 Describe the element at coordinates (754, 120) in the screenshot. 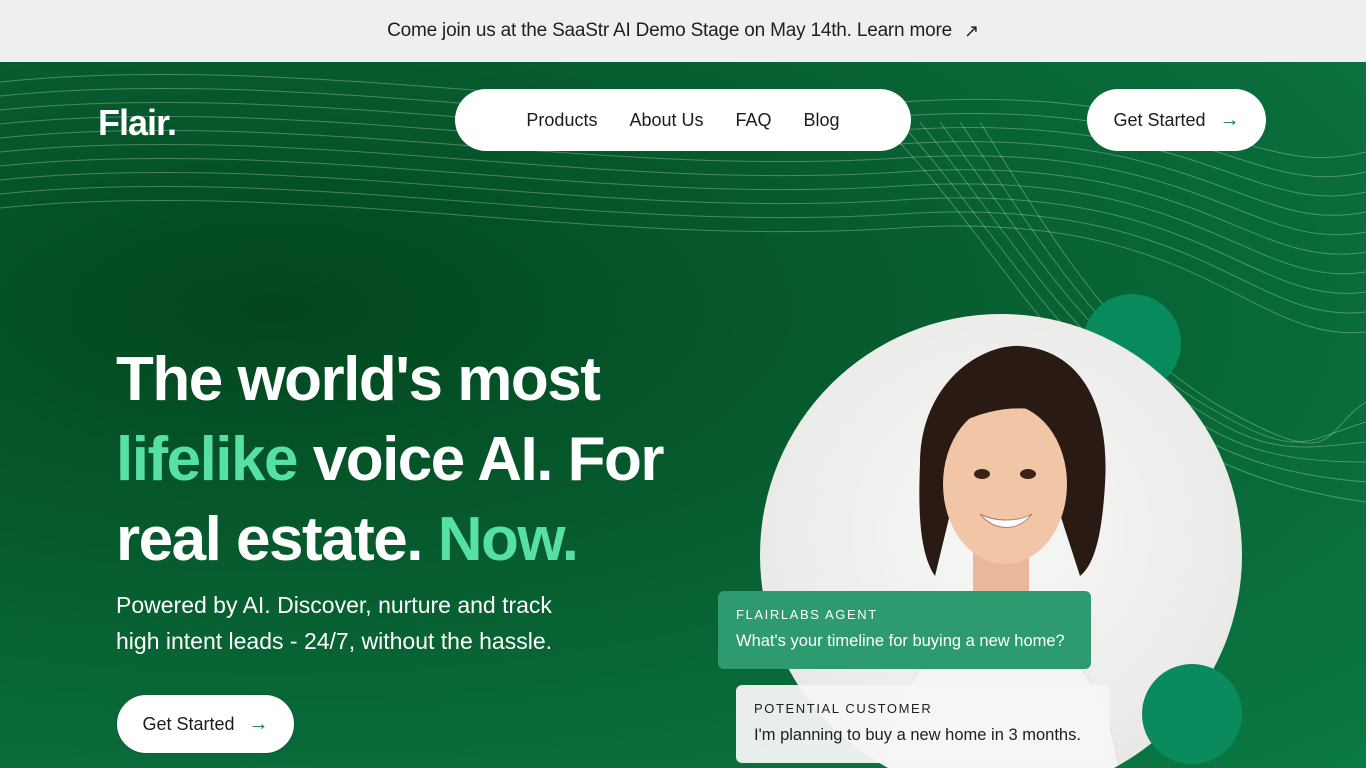

I see `nav-item-faq: FAQ` at that location.